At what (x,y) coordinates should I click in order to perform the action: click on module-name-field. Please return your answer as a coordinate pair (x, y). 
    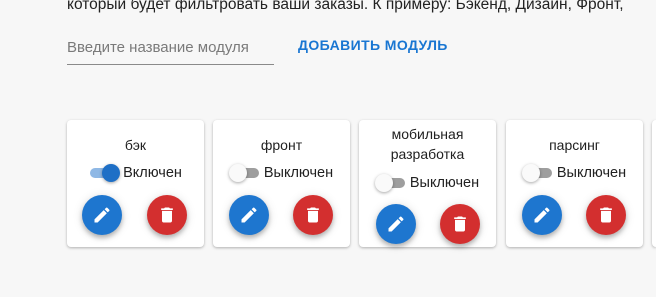
    Looking at the image, I should click on (170, 48).